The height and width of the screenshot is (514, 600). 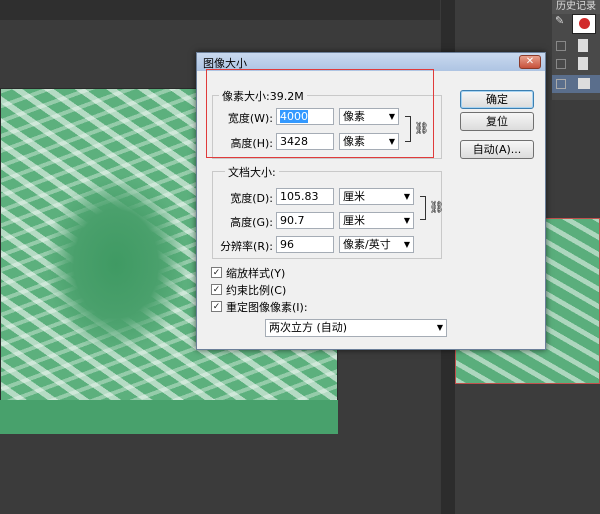 What do you see at coordinates (376, 220) in the screenshot?
I see `doc-height-unit-select: 厘米 ▼` at bounding box center [376, 220].